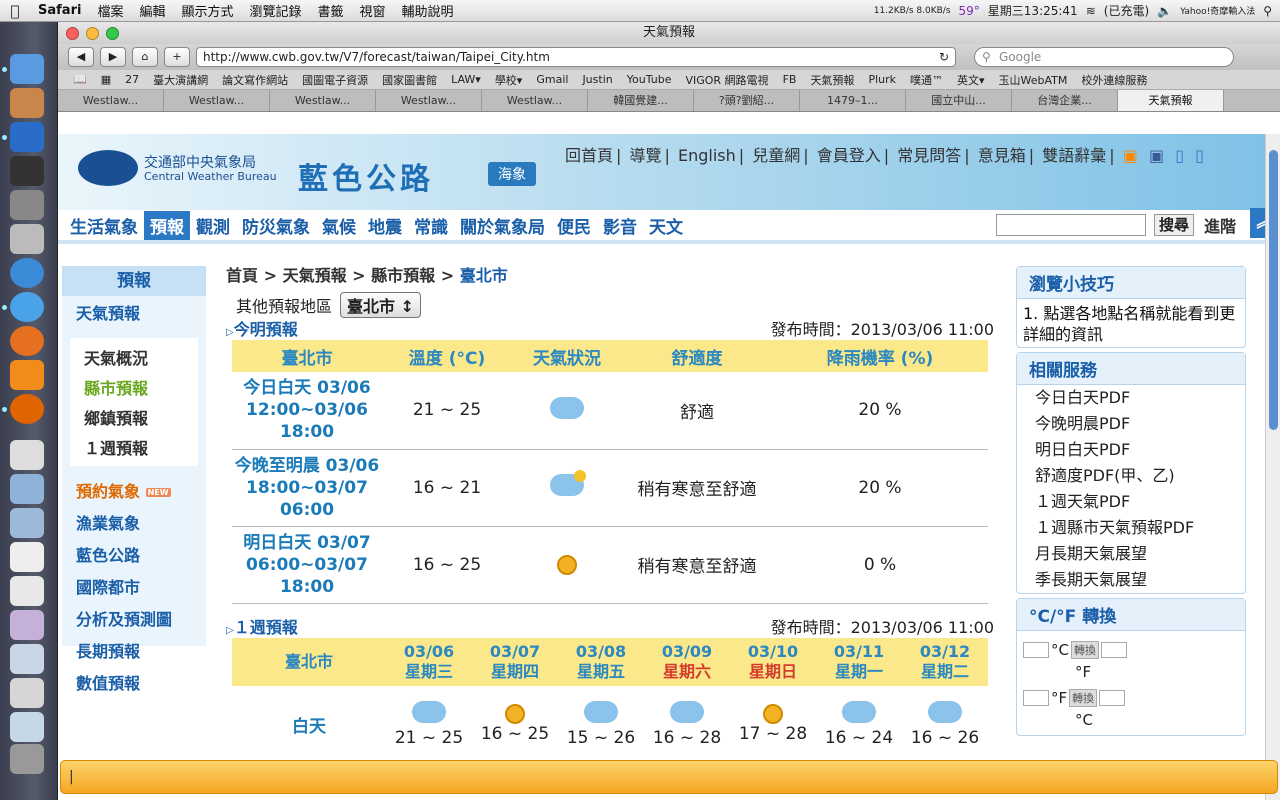  Describe the element at coordinates (315, 275) in the screenshot. I see `crumb-weather: 天氣預報` at that location.